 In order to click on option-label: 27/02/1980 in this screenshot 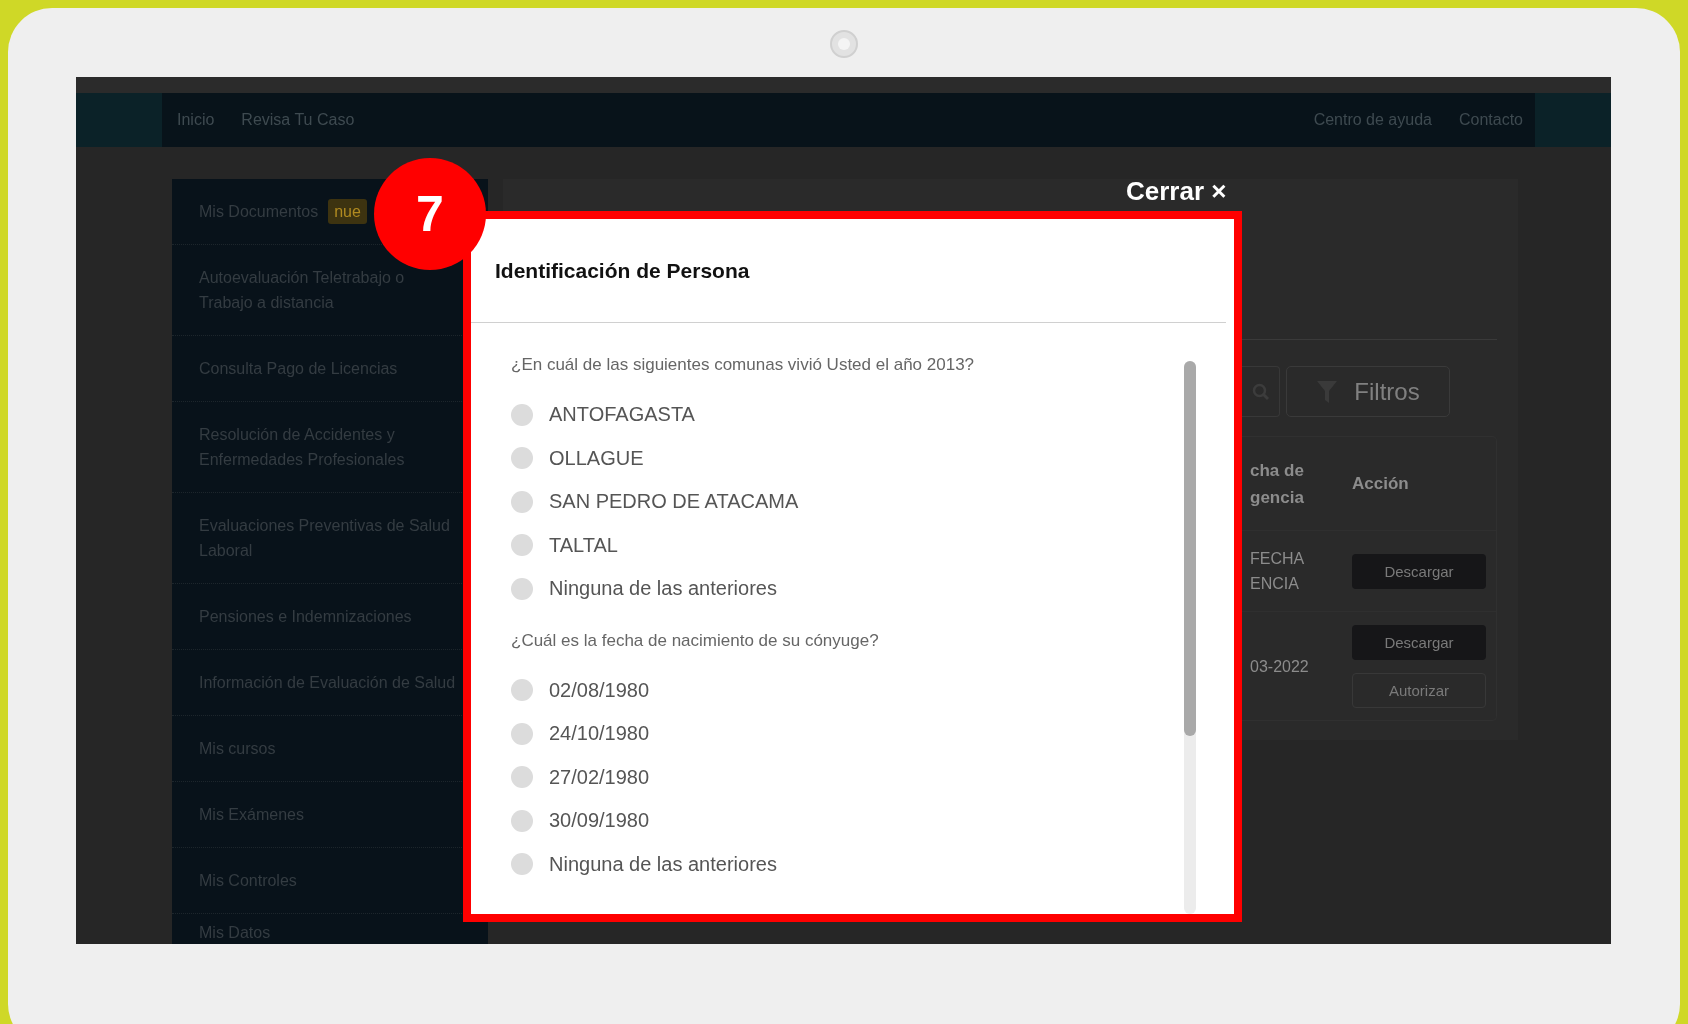, I will do `click(599, 777)`.